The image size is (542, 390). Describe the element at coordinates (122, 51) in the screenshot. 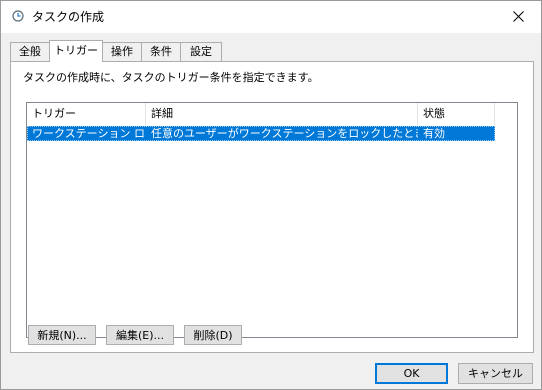

I see `tab-actions: 操作` at that location.